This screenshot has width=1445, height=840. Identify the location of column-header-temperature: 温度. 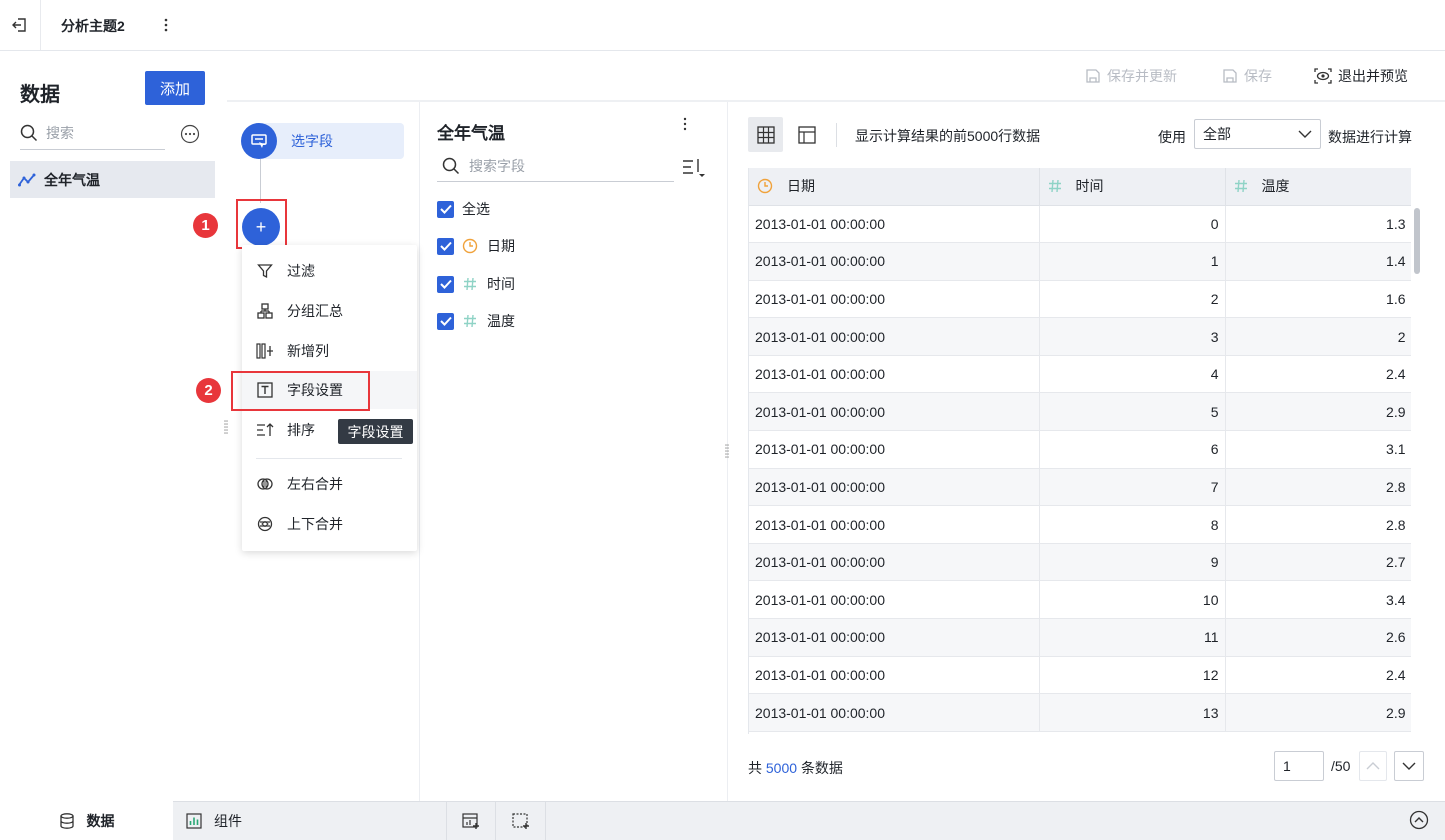
(1318, 187).